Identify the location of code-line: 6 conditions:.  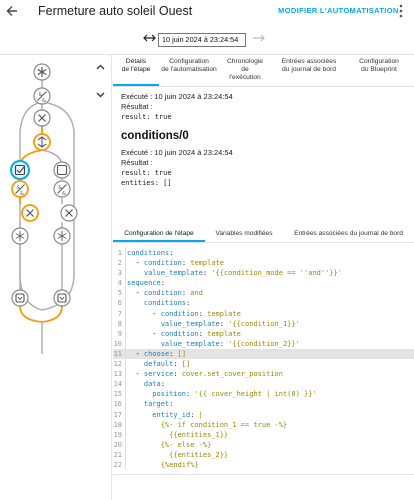
(263, 303).